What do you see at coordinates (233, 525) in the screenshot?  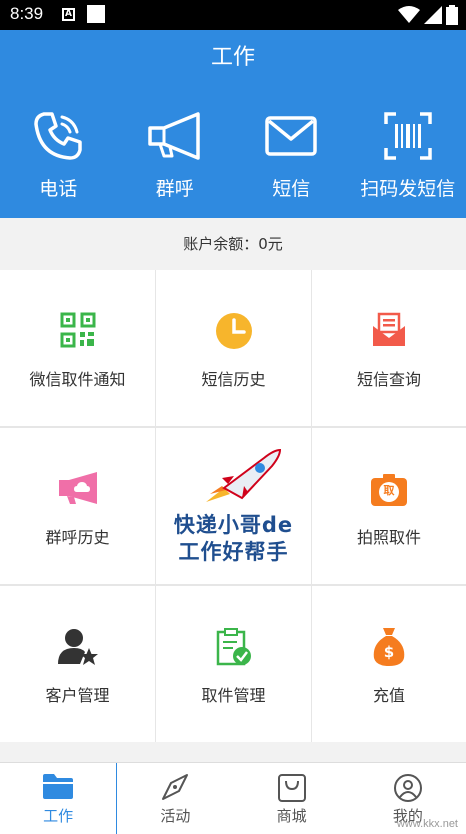 I see `promo-banner-line1: 快递小哥de` at bounding box center [233, 525].